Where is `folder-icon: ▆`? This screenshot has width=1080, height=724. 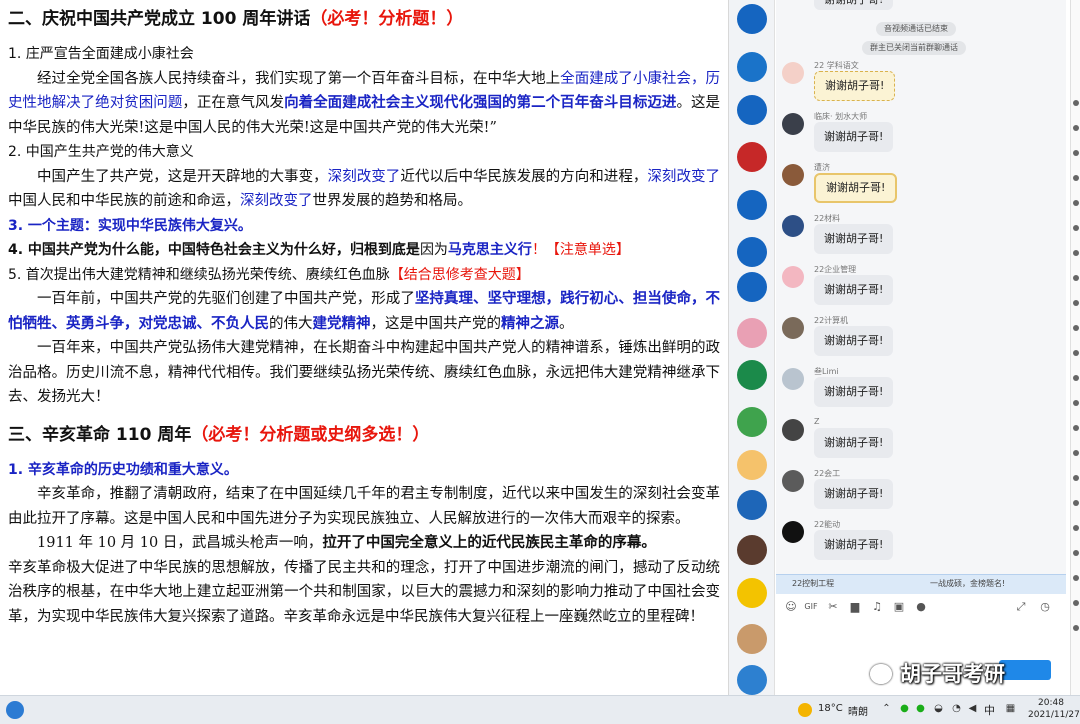 folder-icon: ▆ is located at coordinates (855, 607).